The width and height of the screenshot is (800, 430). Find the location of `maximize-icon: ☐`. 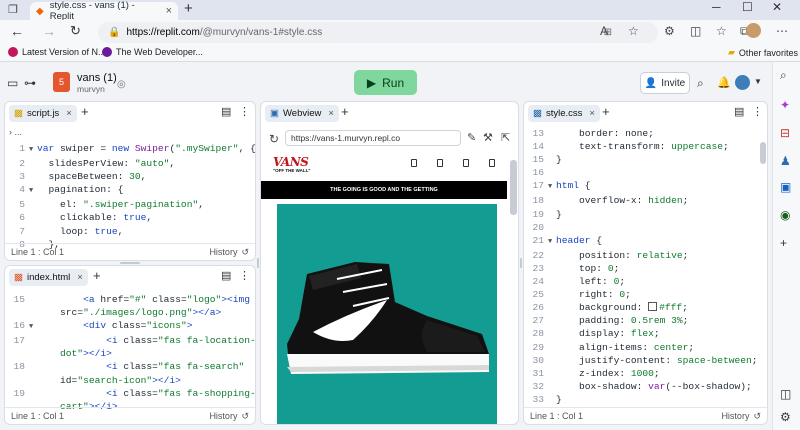

maximize-icon: ☐ is located at coordinates (747, 7).